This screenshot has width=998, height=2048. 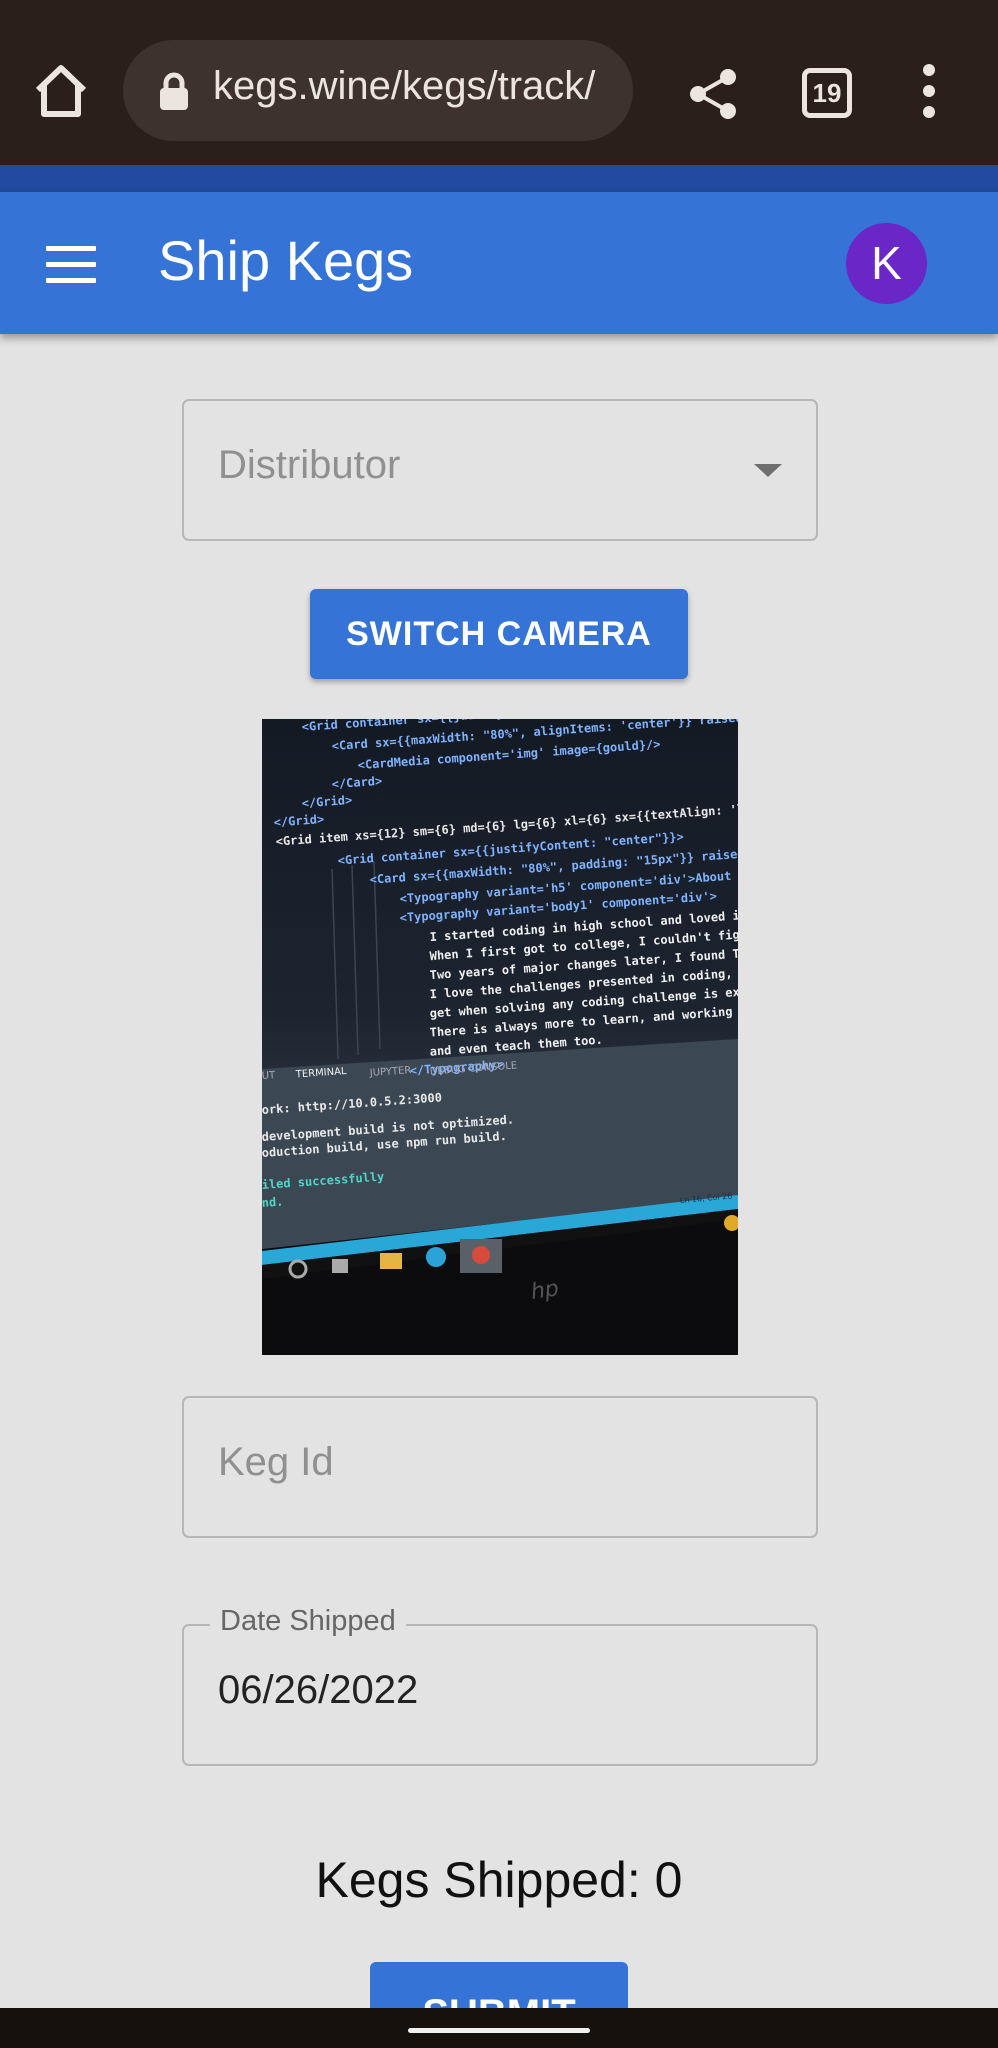 I want to click on gesture-handle, so click(x=499, y=2030).